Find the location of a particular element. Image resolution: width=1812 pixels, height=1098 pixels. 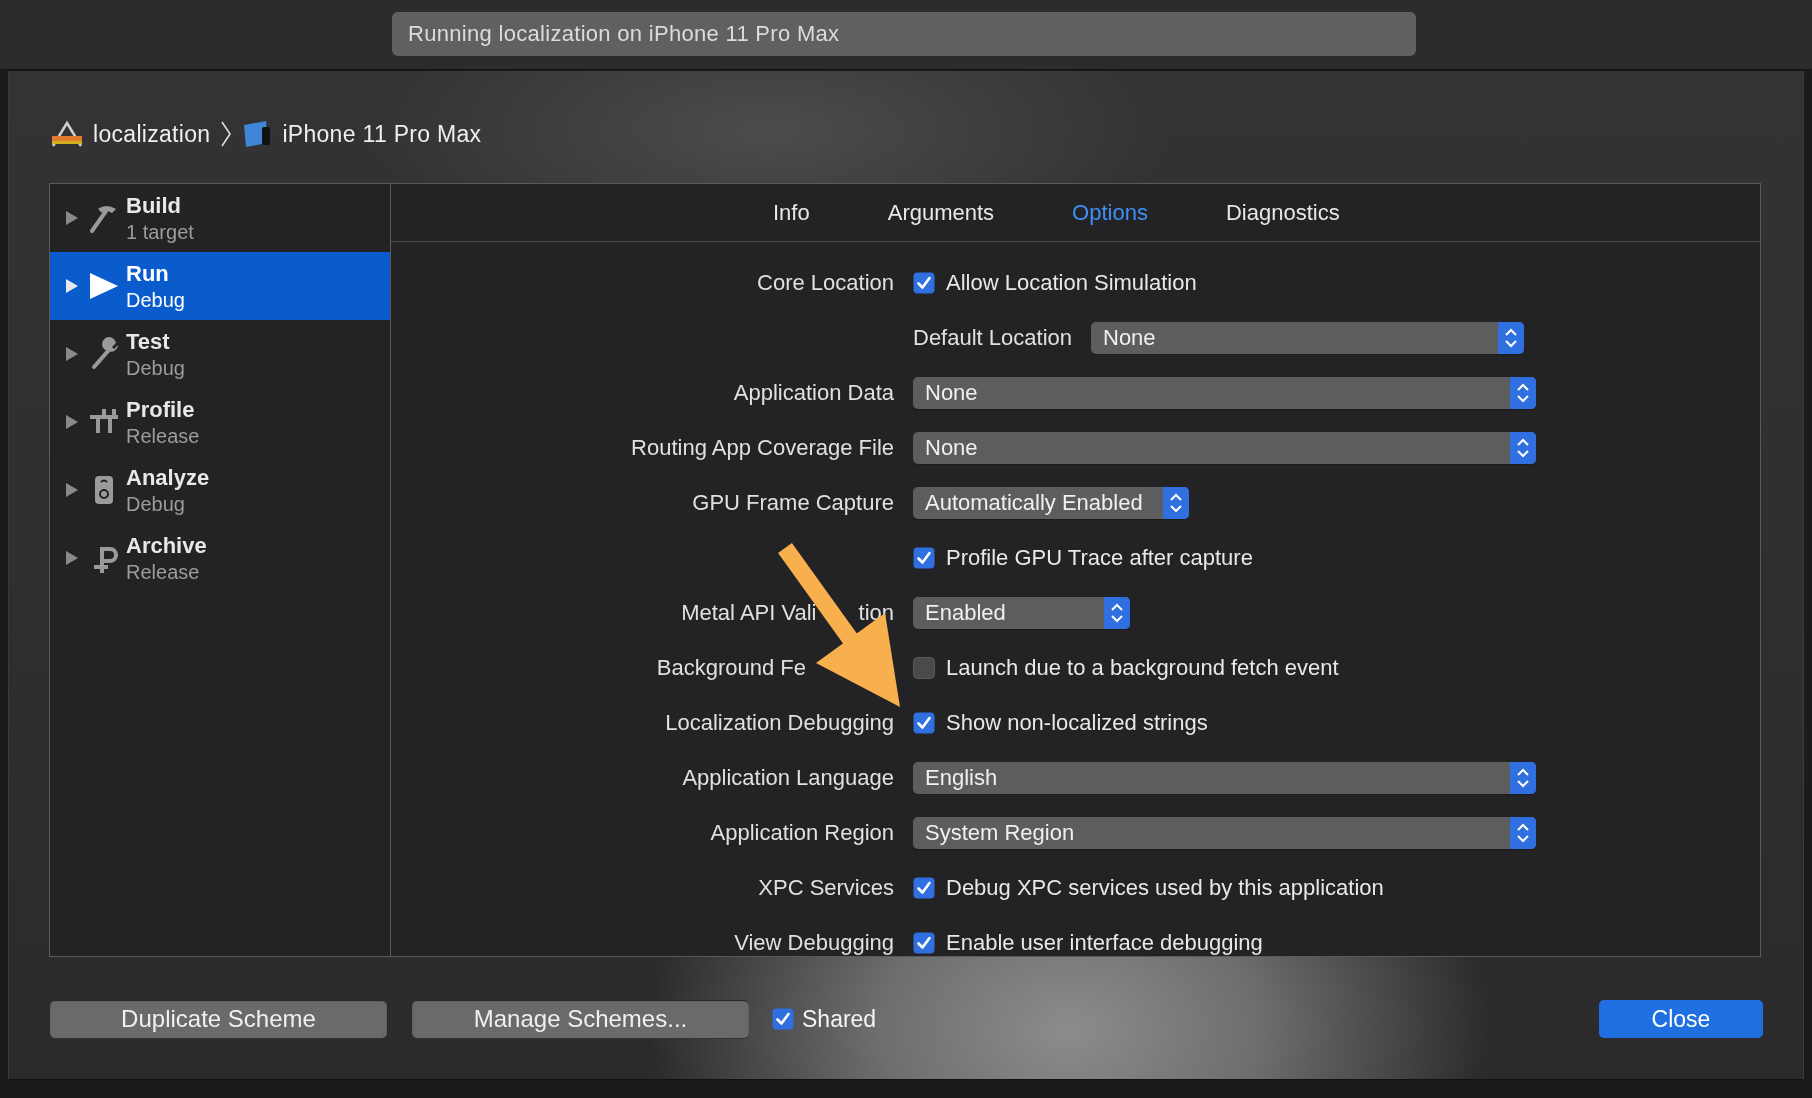

action-configuration: 1 target is located at coordinates (160, 232).